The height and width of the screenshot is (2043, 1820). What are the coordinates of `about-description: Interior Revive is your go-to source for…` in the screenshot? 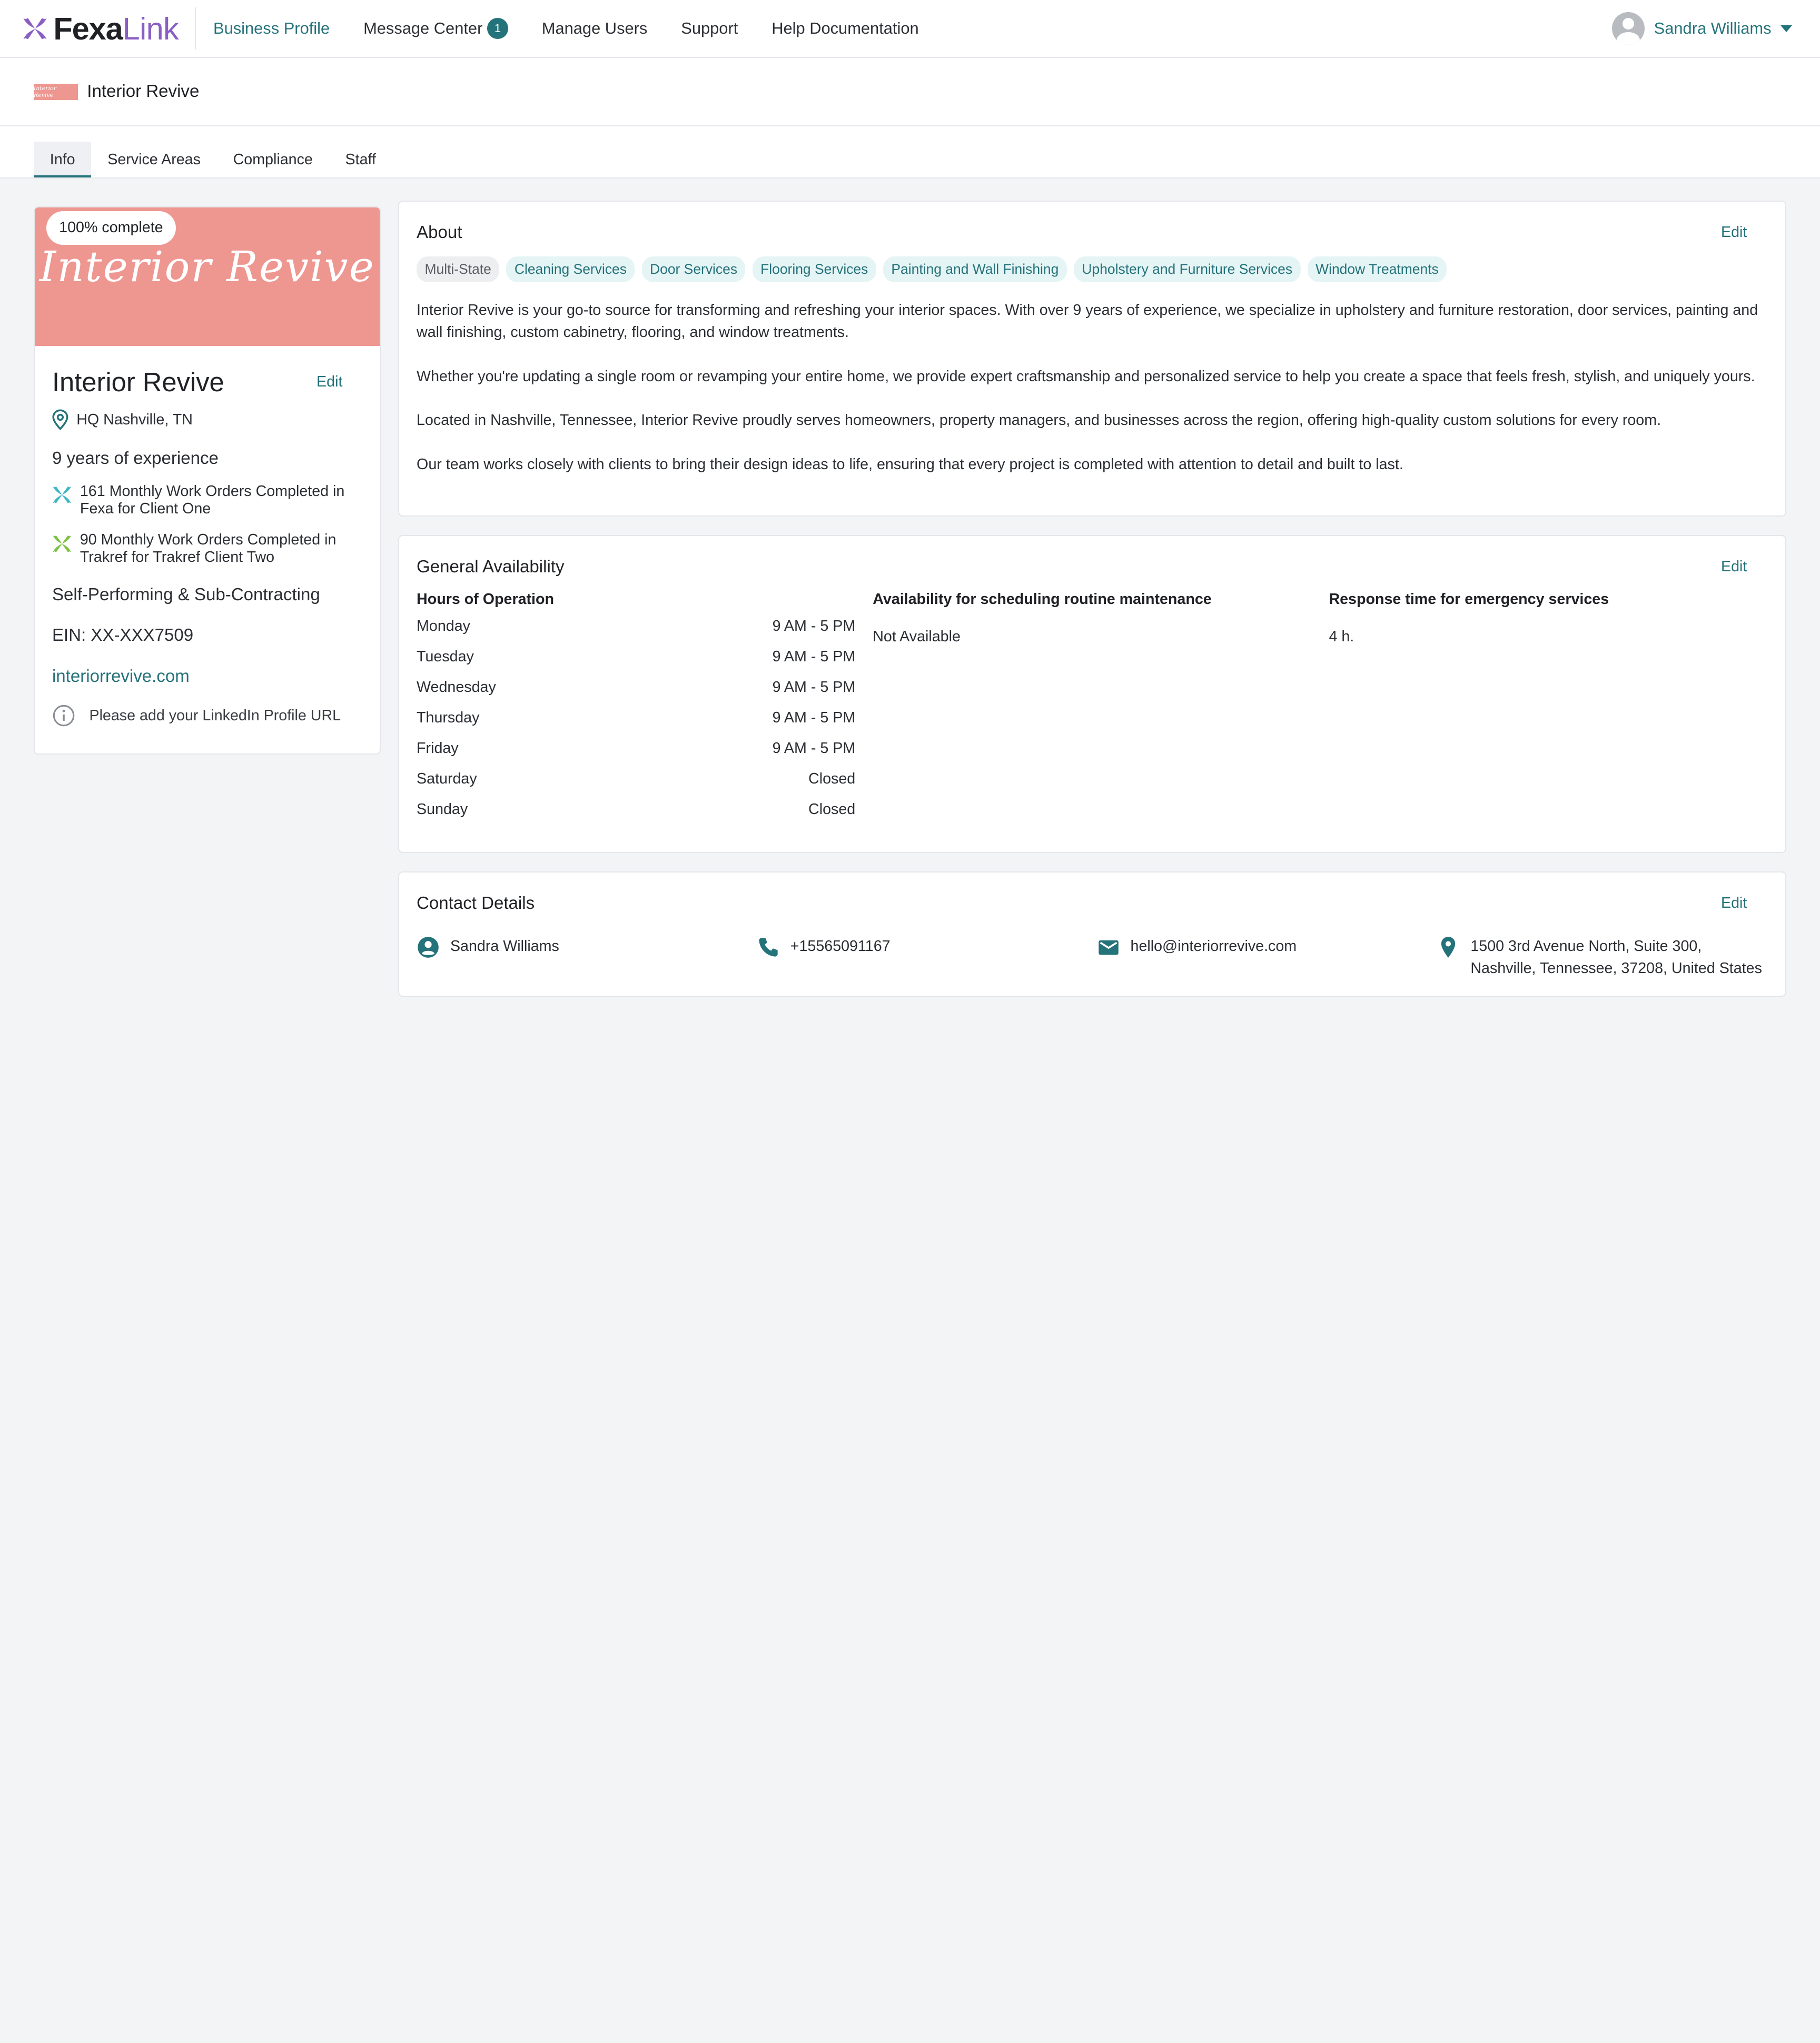 It's located at (1092, 379).